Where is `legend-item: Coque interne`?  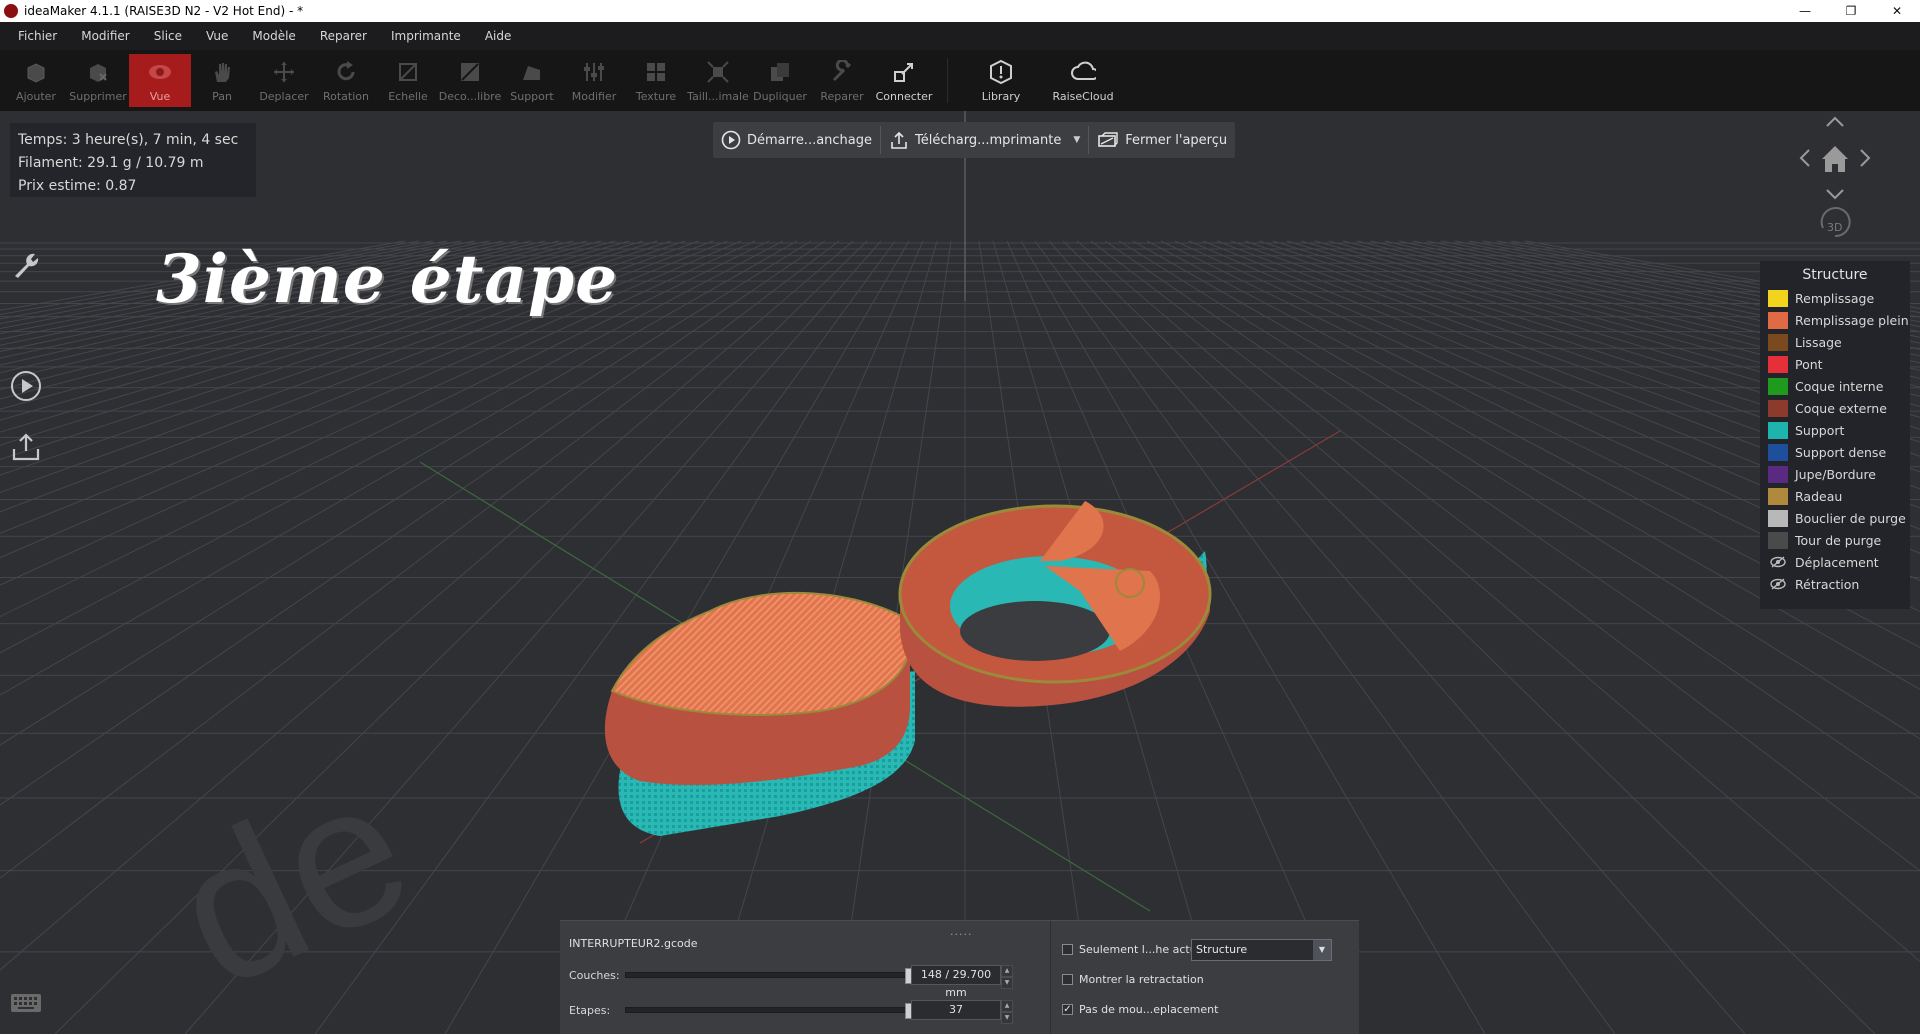
legend-item: Coque interne is located at coordinates (1835, 386).